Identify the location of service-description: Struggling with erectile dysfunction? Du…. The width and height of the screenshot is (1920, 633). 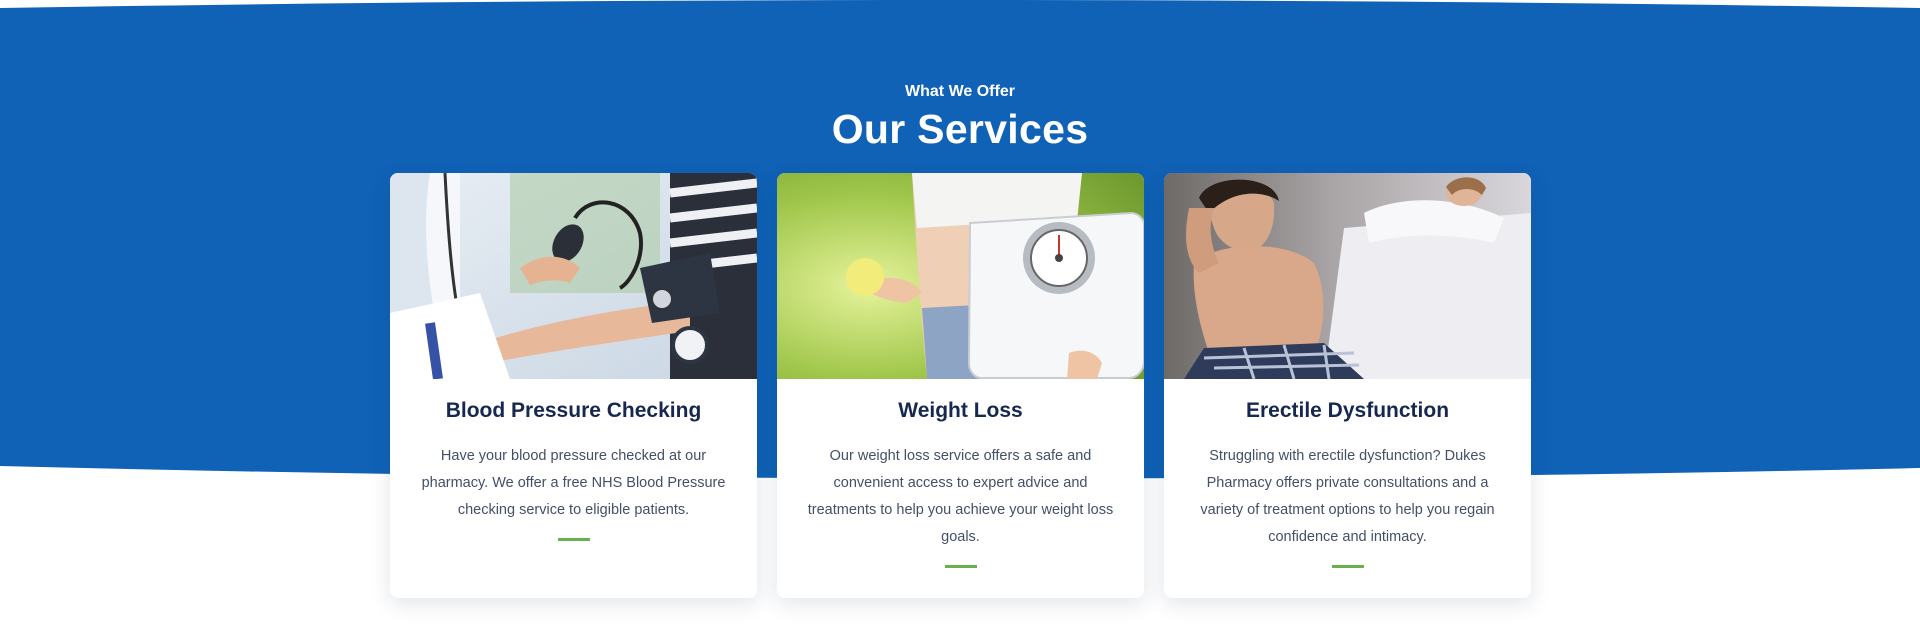
(1347, 496).